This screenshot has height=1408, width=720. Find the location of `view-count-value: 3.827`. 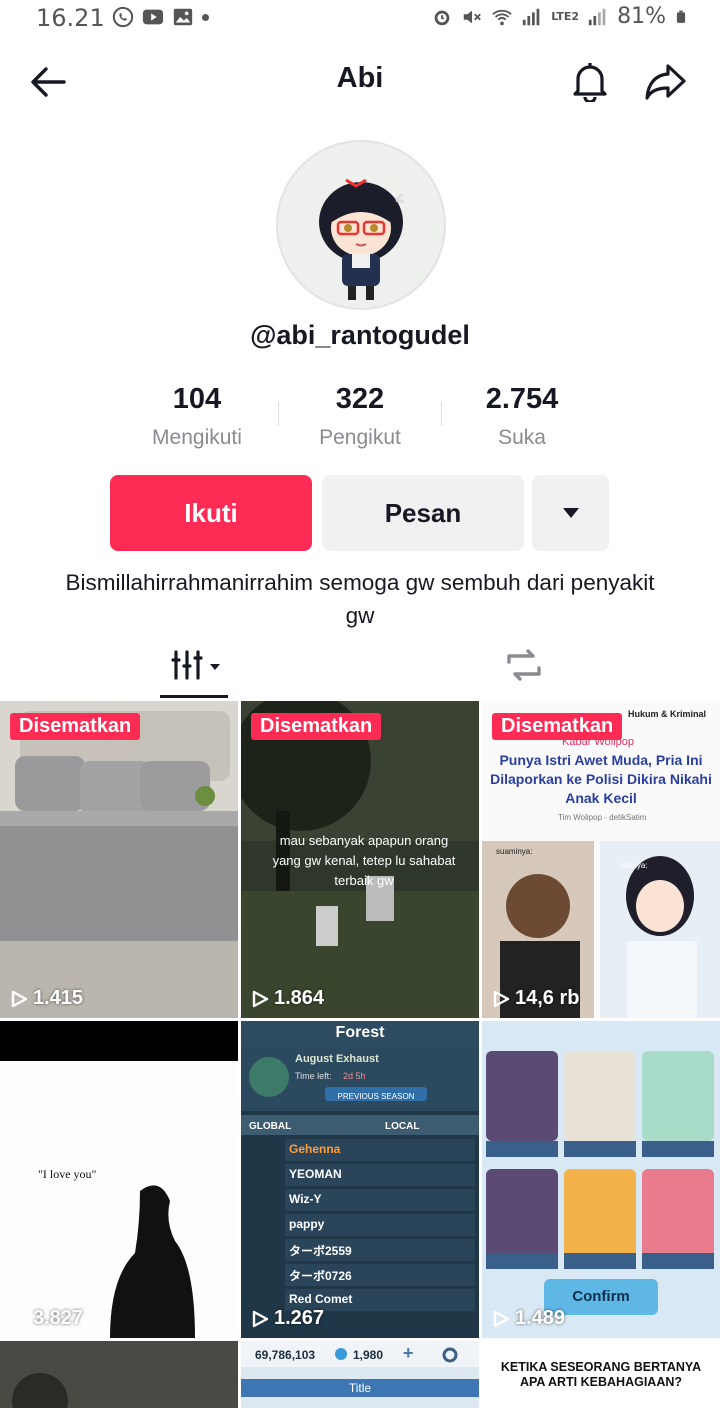

view-count-value: 3.827 is located at coordinates (58, 1318).